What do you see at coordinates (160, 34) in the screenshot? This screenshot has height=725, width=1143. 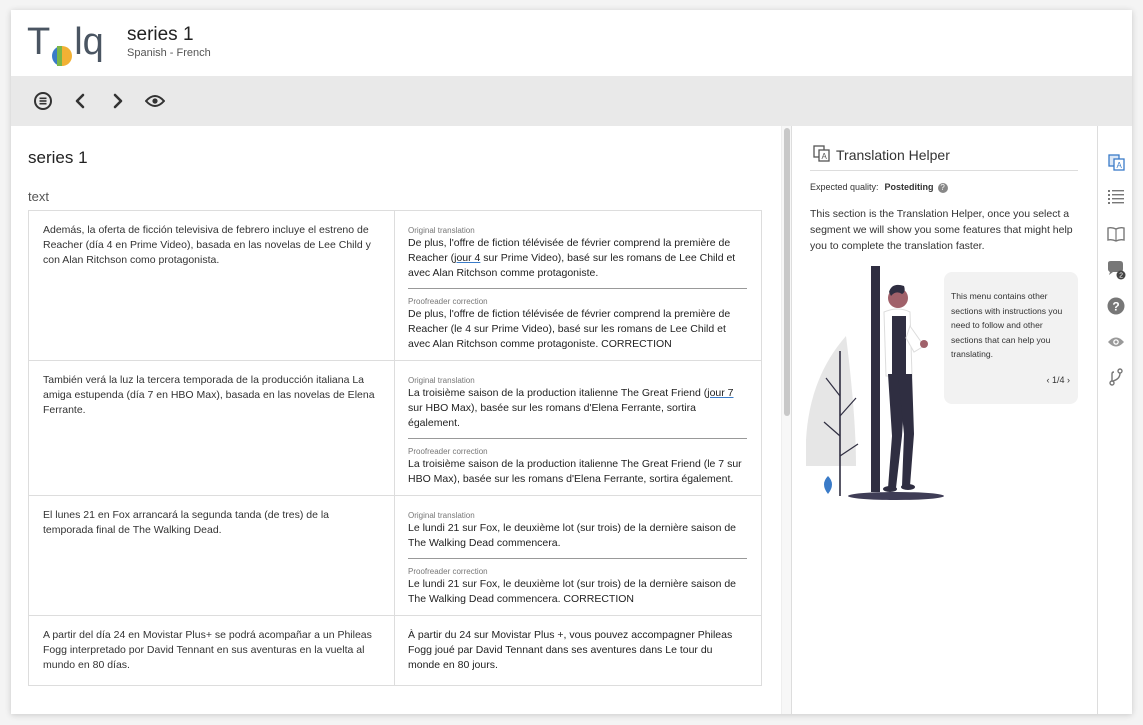 I see `project-title: series 1` at bounding box center [160, 34].